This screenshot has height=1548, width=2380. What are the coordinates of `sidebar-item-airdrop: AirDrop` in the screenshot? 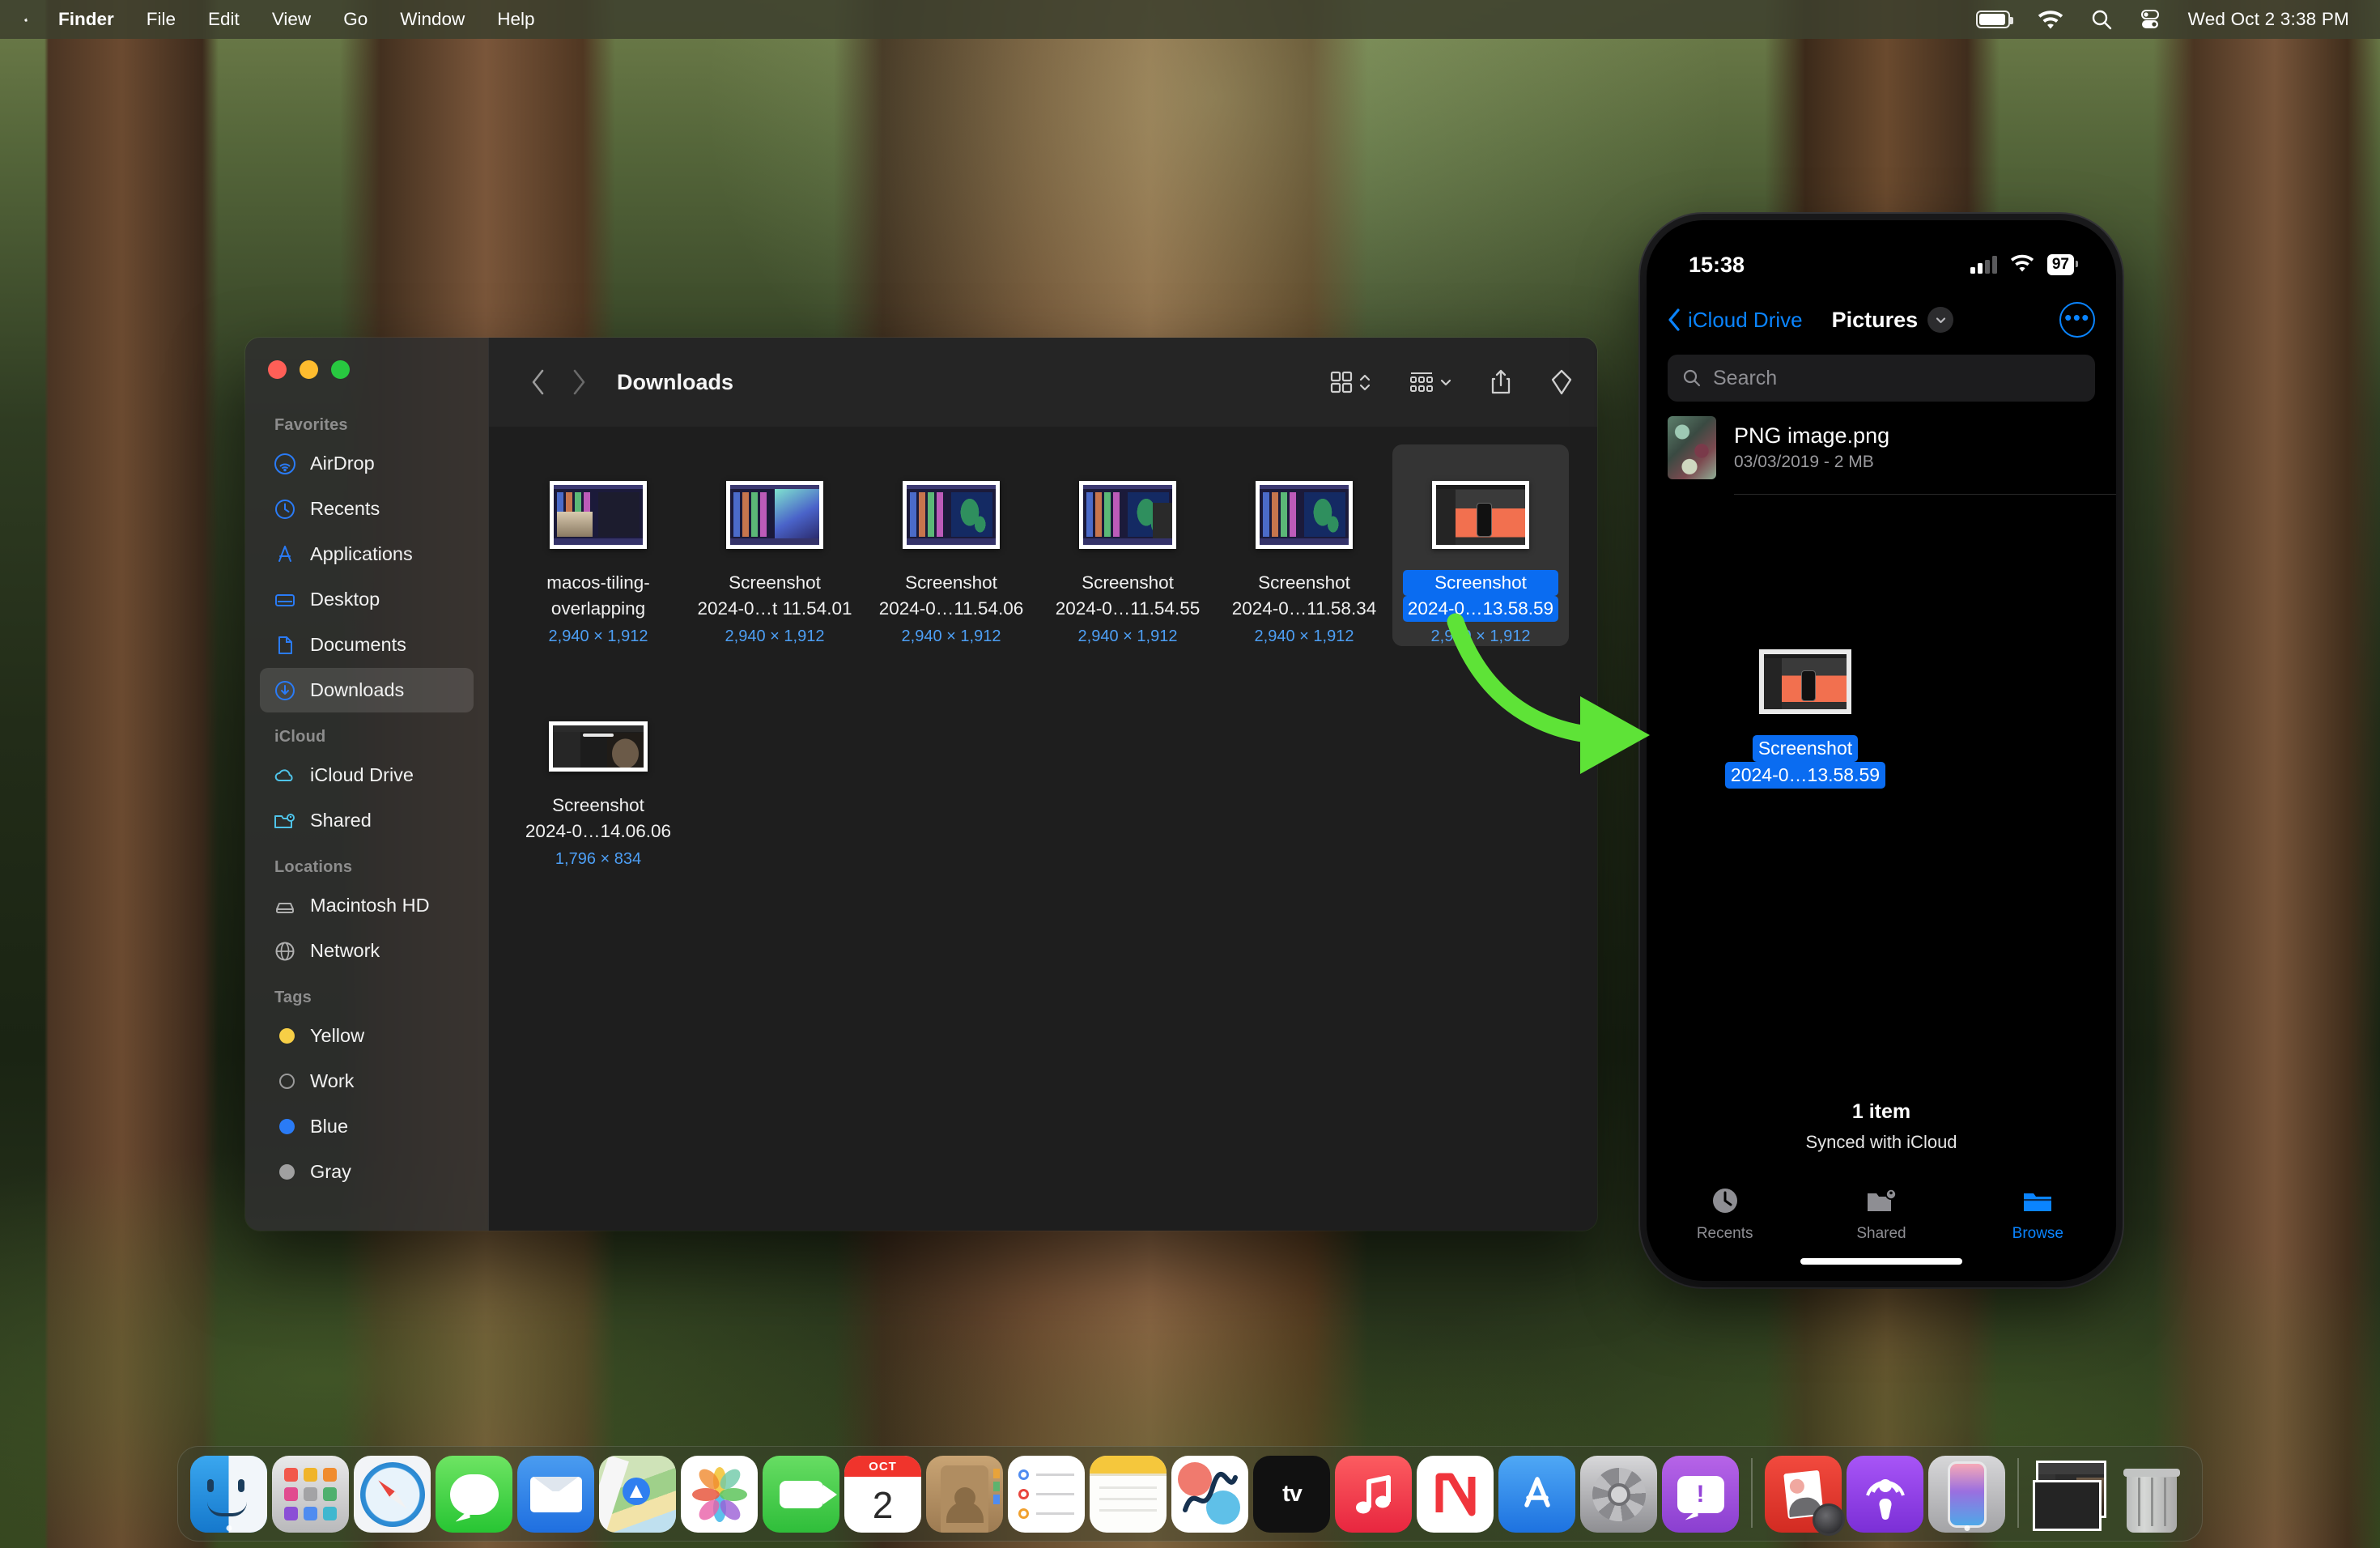 It's located at (367, 463).